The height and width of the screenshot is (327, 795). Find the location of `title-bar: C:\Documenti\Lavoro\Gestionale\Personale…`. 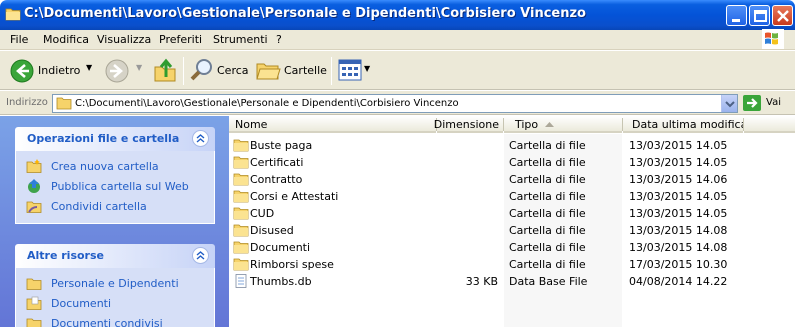

title-bar: C:\Documenti\Lavoro\Gestionale\Personale… is located at coordinates (397, 15).